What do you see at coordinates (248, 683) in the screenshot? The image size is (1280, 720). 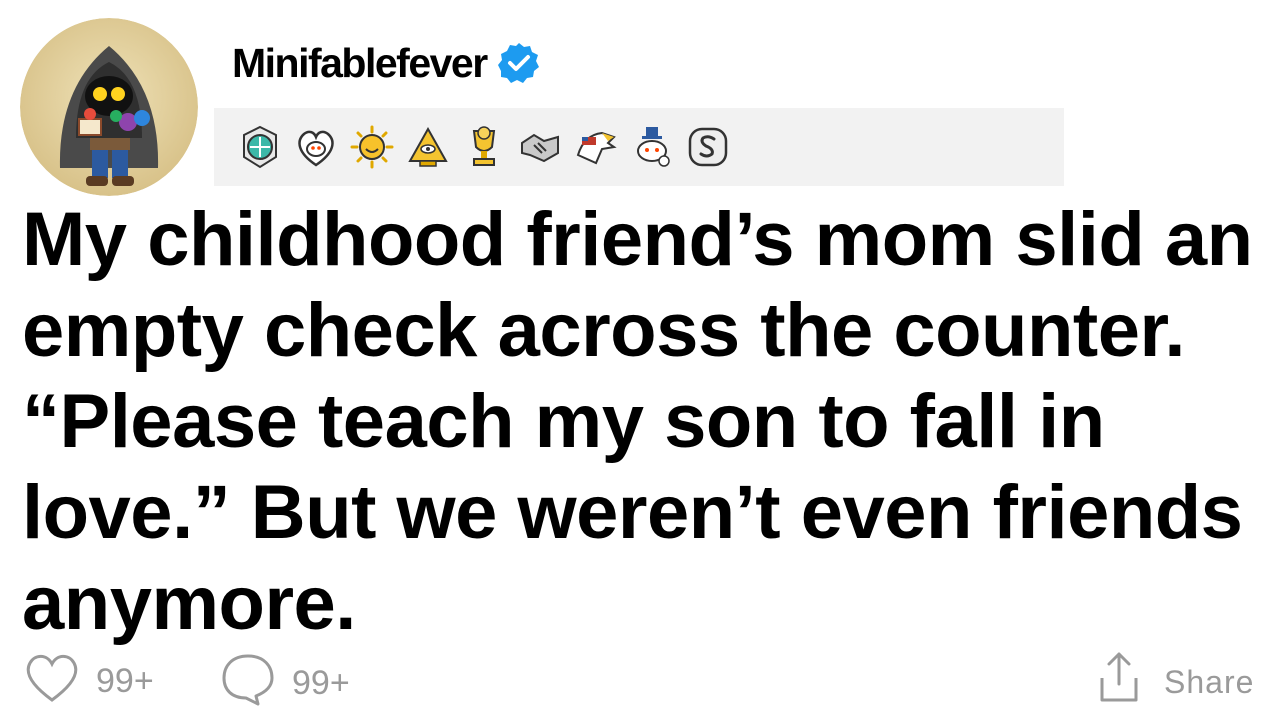 I see `comment-bubble-icon` at bounding box center [248, 683].